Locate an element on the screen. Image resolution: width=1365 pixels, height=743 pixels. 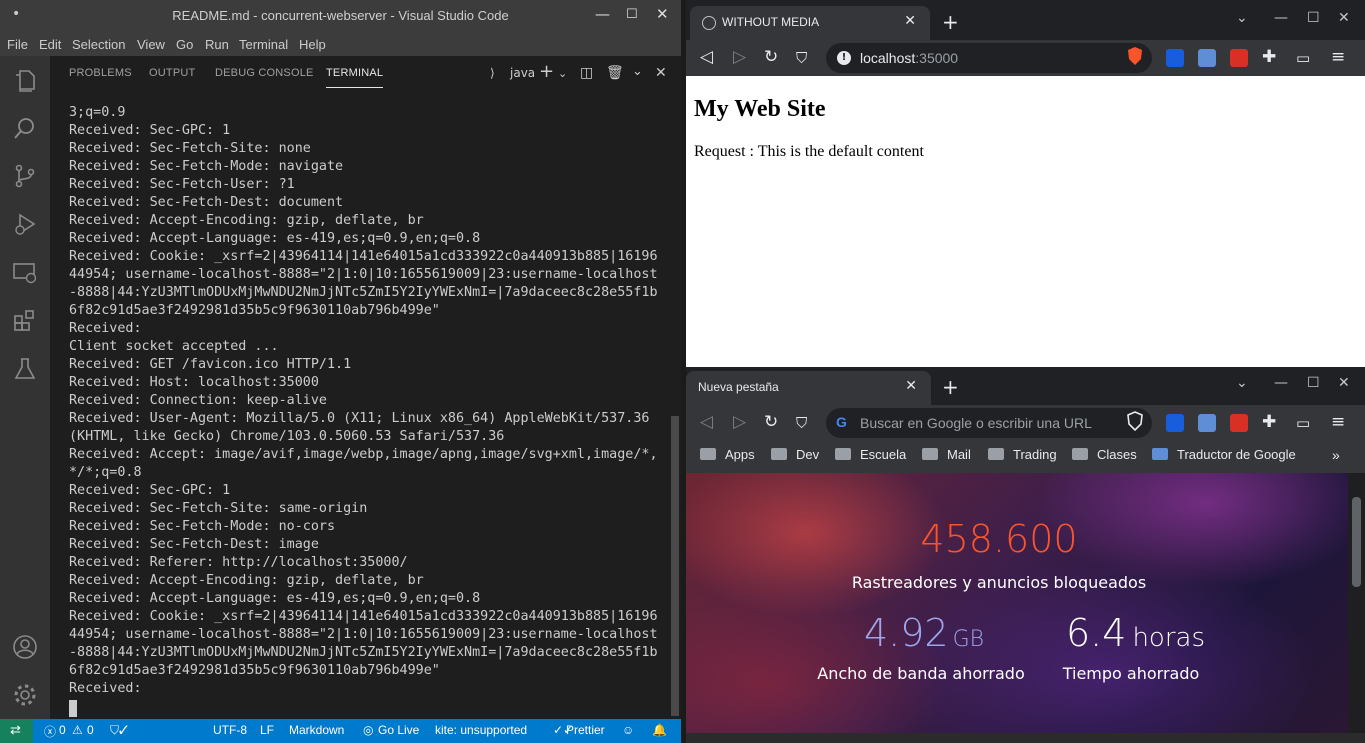
eol-indicator: LF is located at coordinates (267, 730).